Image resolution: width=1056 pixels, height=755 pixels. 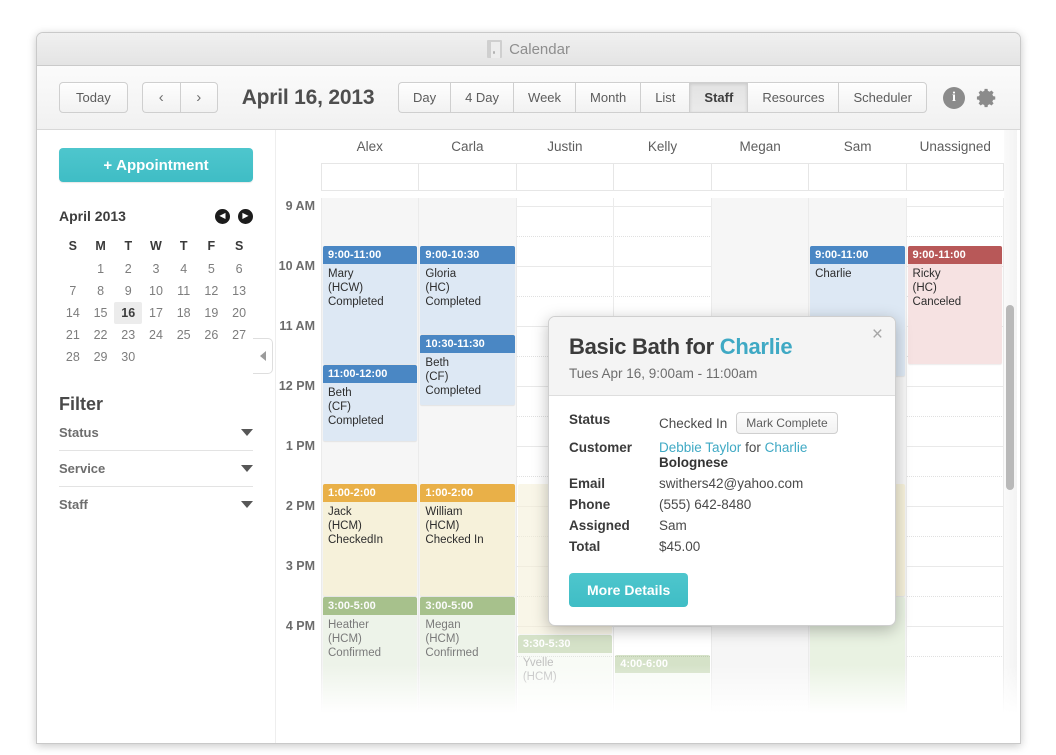 I want to click on mini-calendar-day: 5, so click(x=212, y=269).